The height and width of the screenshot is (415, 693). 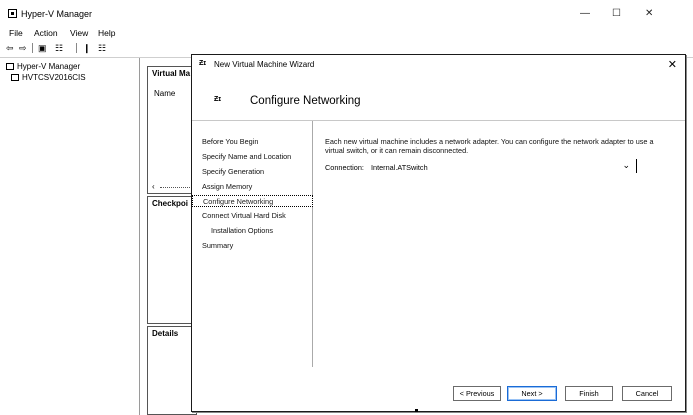 I want to click on menu-view: View, so click(x=79, y=33).